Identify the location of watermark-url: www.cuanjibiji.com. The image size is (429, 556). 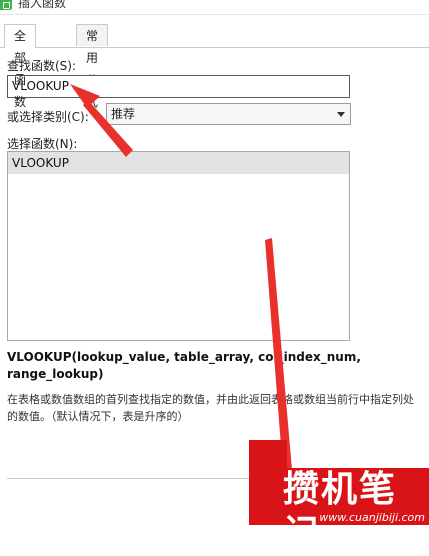
(372, 517).